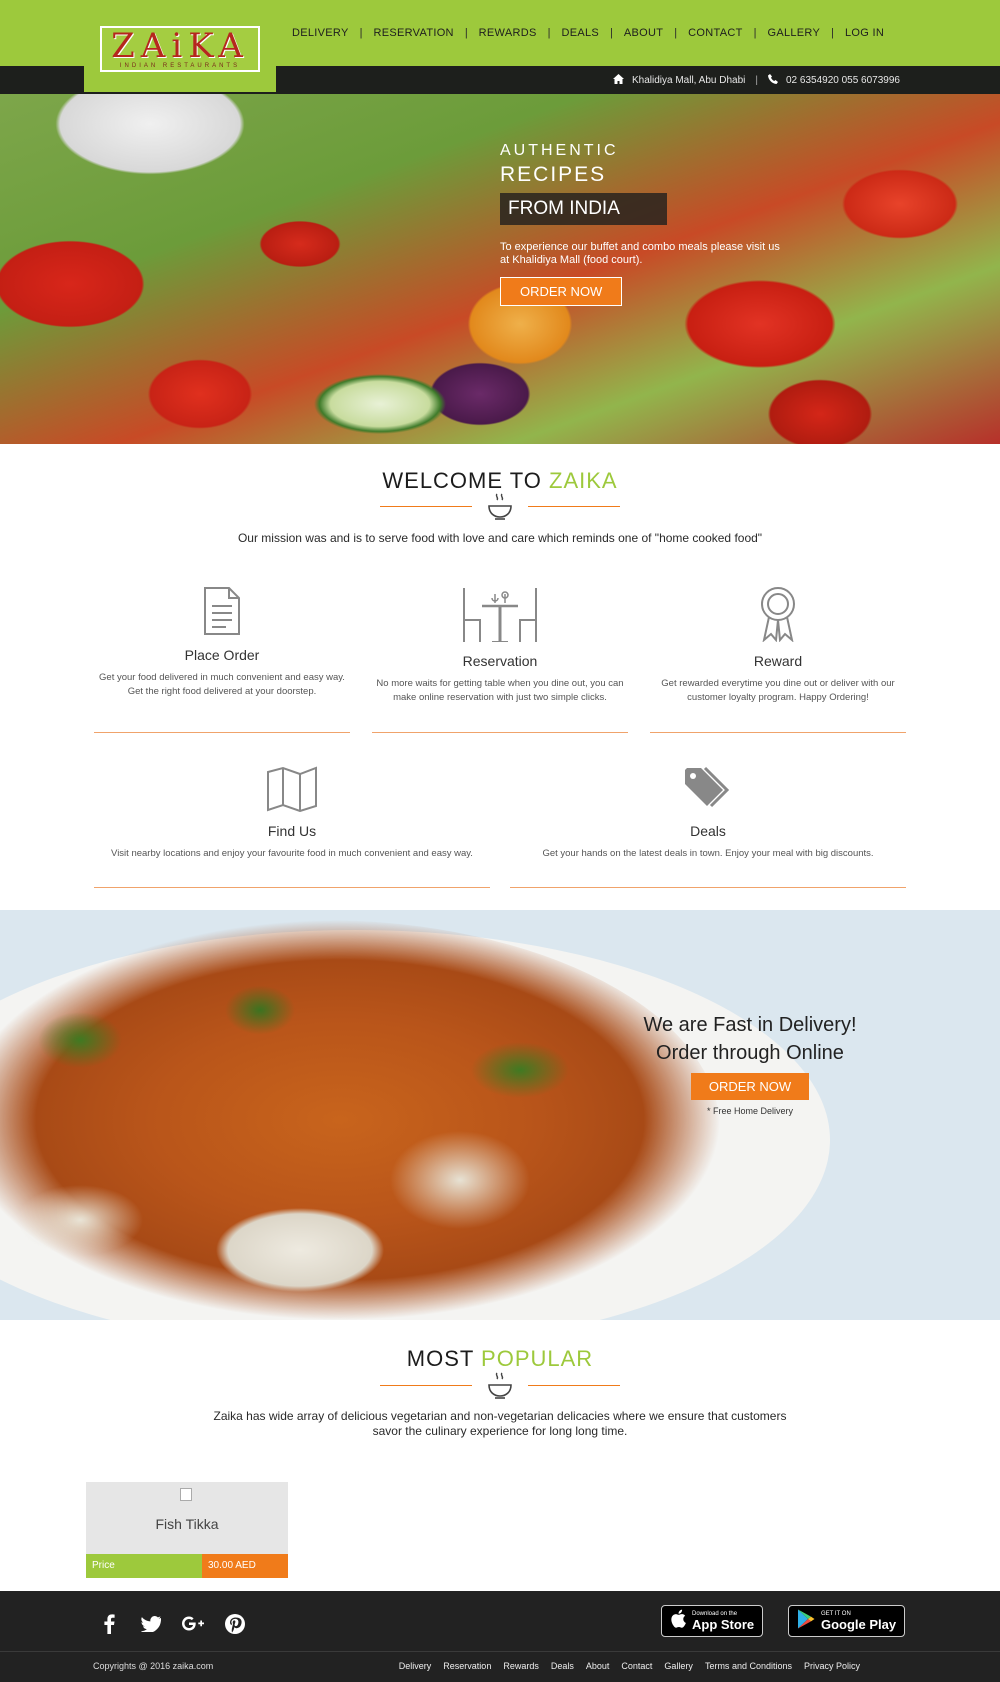 Image resolution: width=1000 pixels, height=1682 pixels. Describe the element at coordinates (193, 1624) in the screenshot. I see `google-plus-icon` at that location.